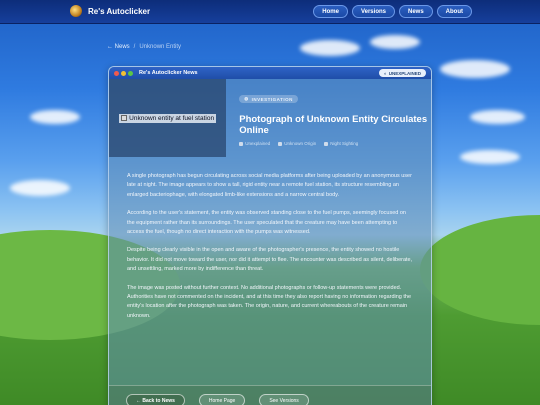 Image resolution: width=540 pixels, height=405 pixels. What do you see at coordinates (385, 73) in the screenshot?
I see `eye-icon: ◐` at bounding box center [385, 73].